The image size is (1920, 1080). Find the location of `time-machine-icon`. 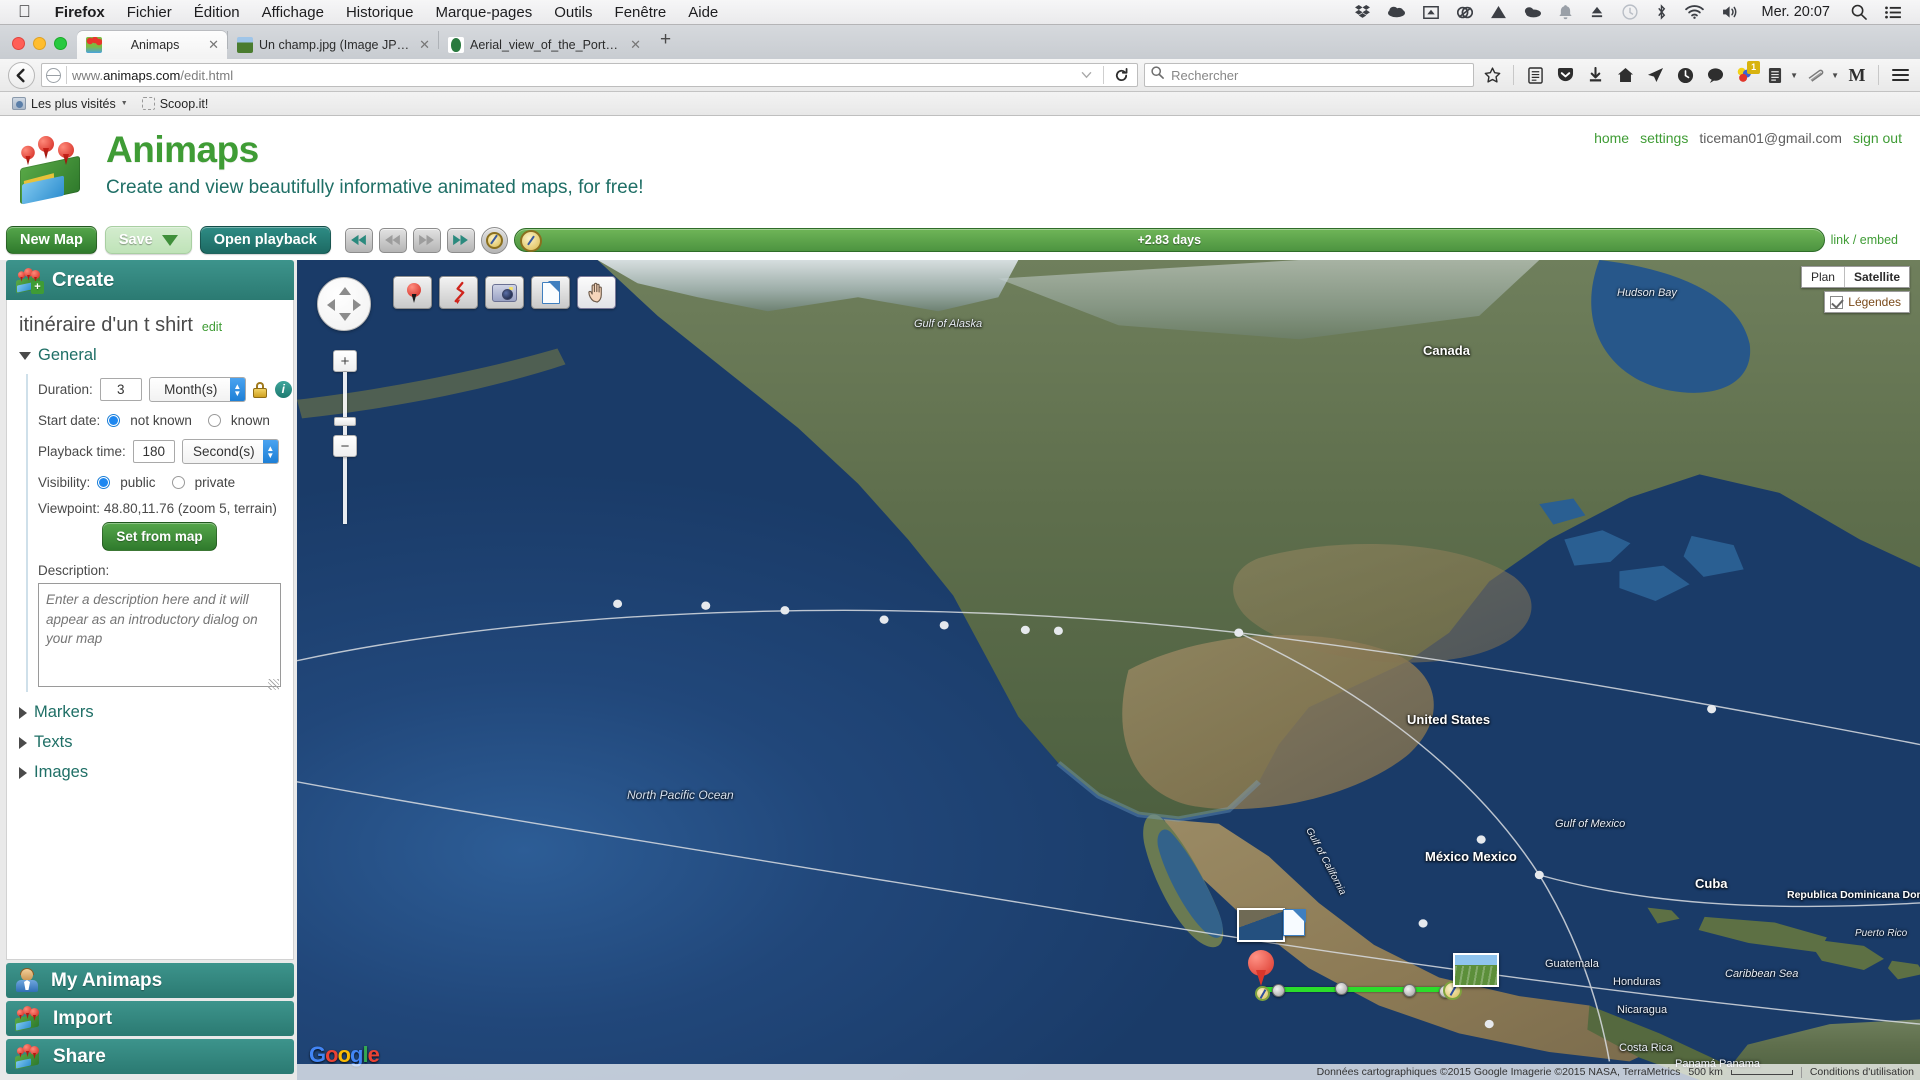

time-machine-icon is located at coordinates (1630, 12).